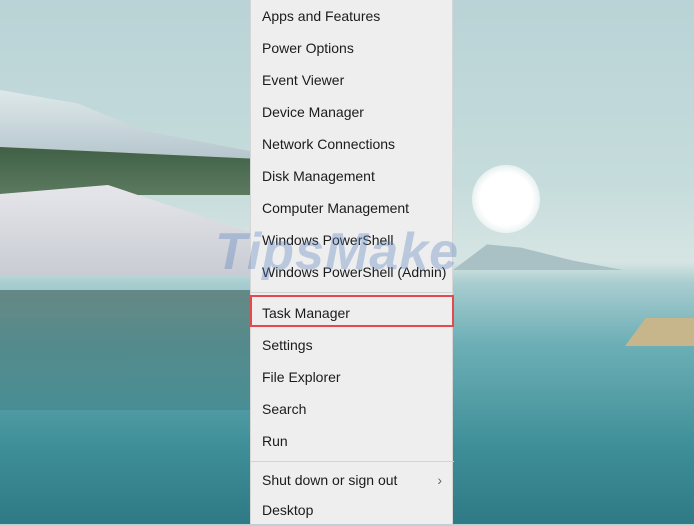 The height and width of the screenshot is (526, 694). What do you see at coordinates (352, 409) in the screenshot?
I see `menu-item-search: Search` at bounding box center [352, 409].